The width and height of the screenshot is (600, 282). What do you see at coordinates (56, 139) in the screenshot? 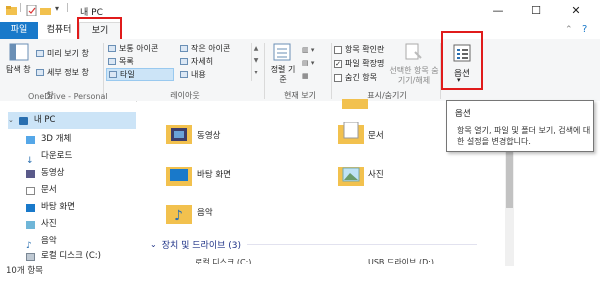
I see `nav-label: 3D 개체` at bounding box center [56, 139].